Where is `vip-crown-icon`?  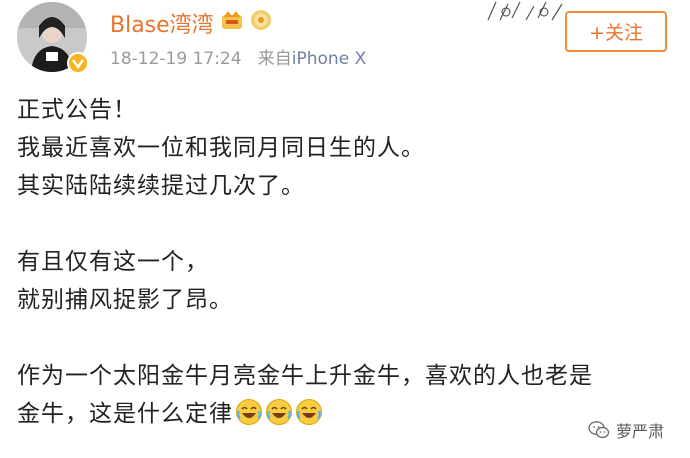 vip-crown-icon is located at coordinates (232, 23).